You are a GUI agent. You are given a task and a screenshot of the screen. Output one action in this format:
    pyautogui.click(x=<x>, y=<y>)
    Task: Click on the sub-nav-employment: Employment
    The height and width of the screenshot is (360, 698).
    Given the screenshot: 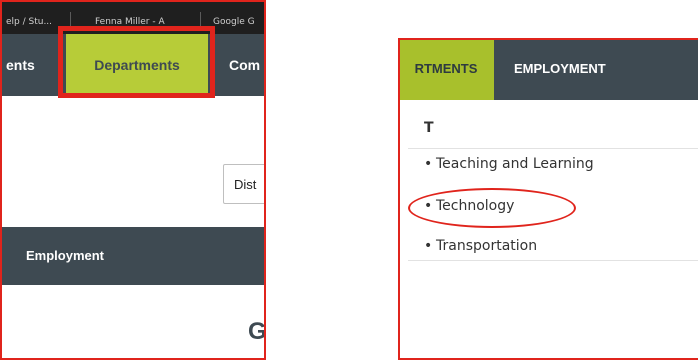 What is the action you would take?
    pyautogui.click(x=65, y=255)
    